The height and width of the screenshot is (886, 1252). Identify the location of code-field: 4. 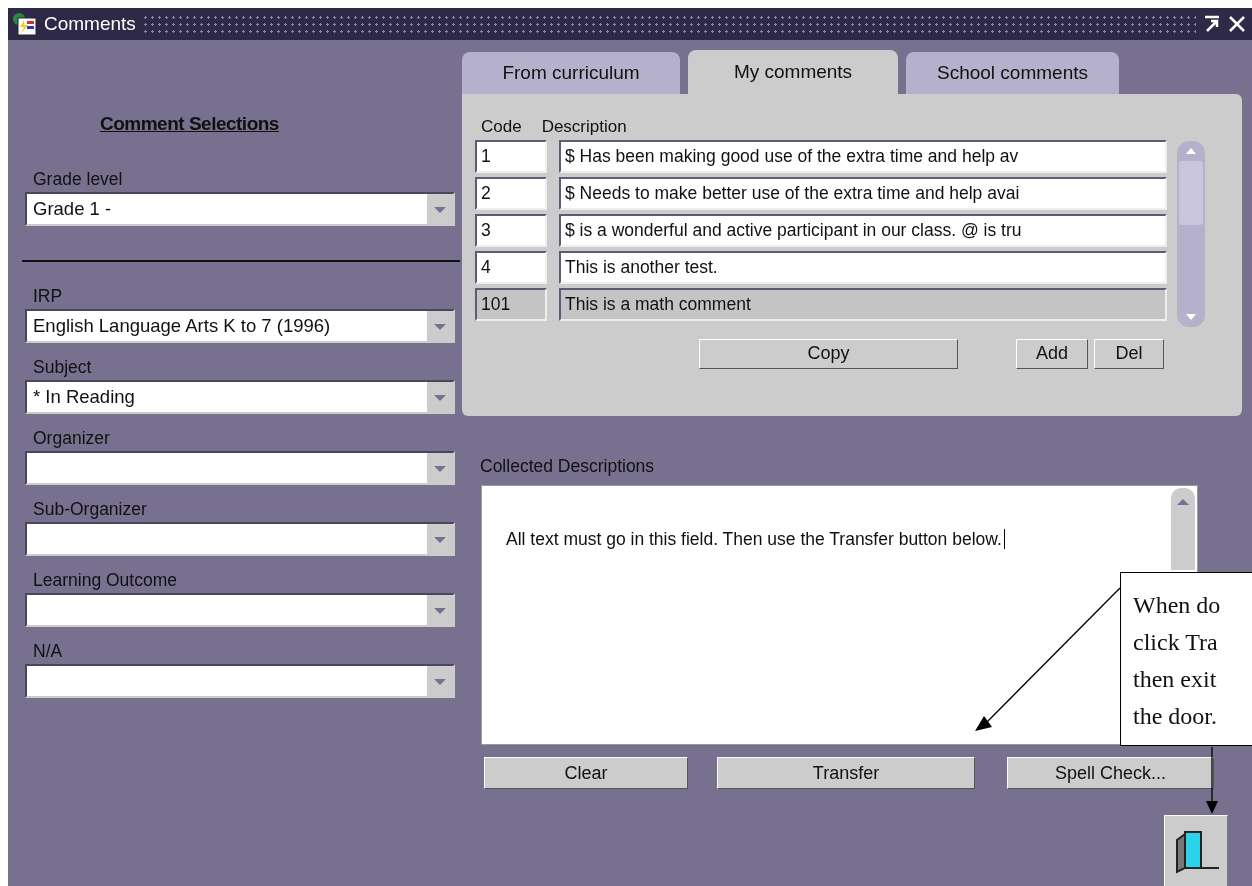
(511, 267).